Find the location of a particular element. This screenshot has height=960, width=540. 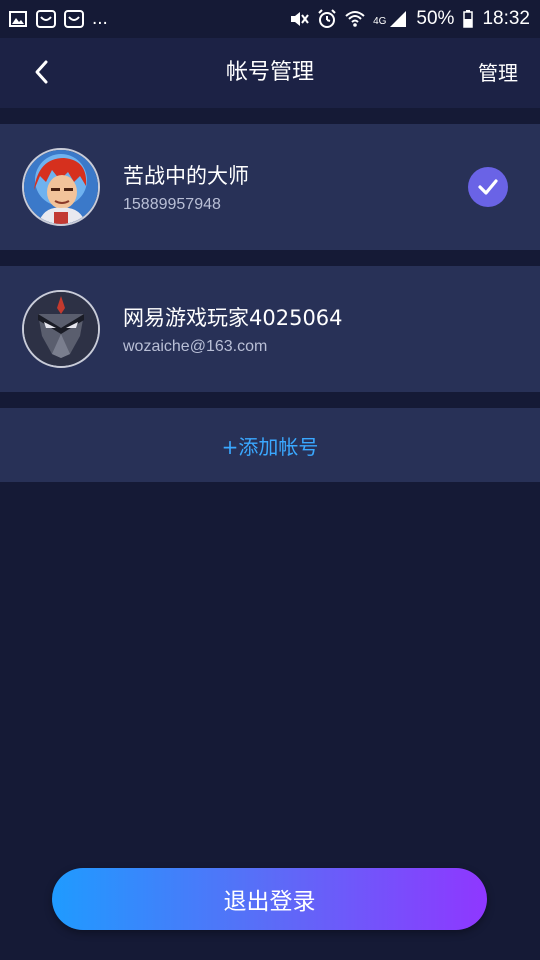

status-bar-right: 4G 50% 18:32 is located at coordinates (409, 19).